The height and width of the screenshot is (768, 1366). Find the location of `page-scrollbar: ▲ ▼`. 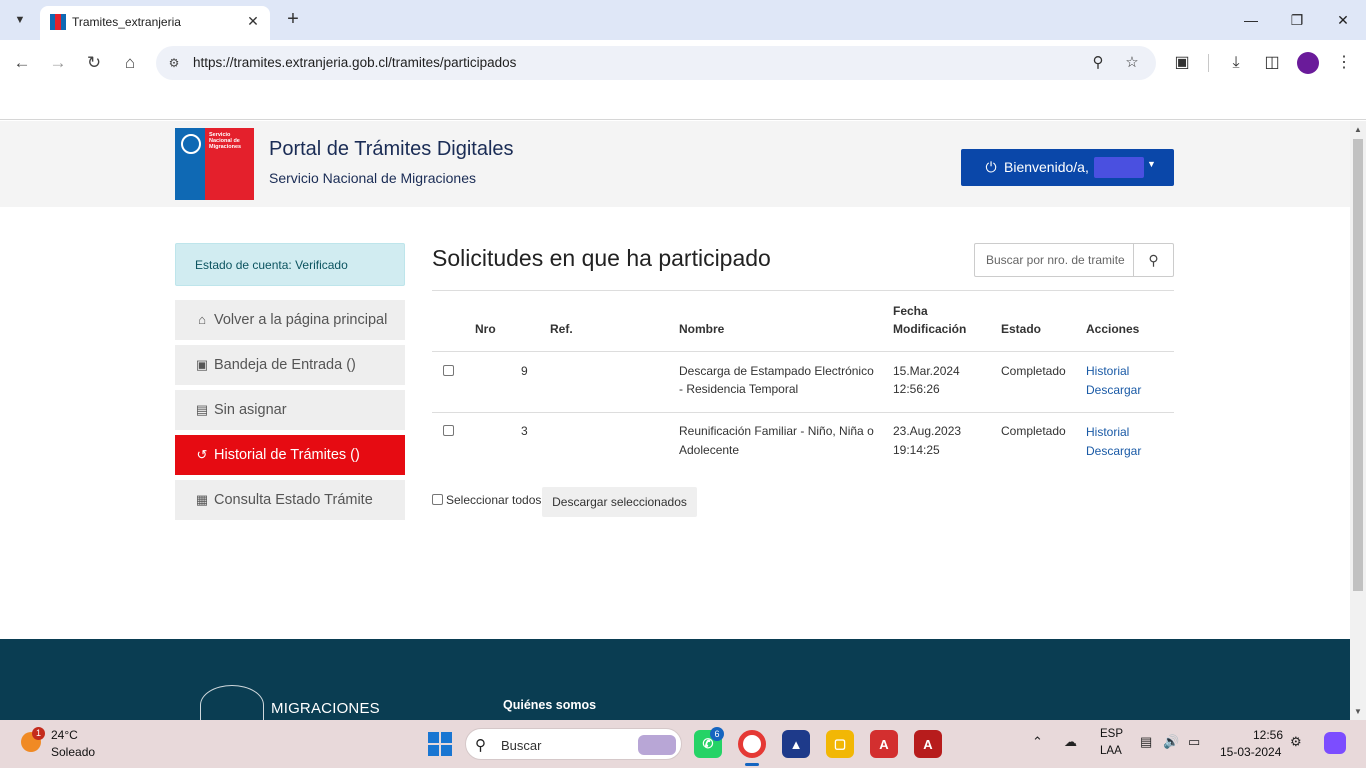

page-scrollbar: ▲ ▼ is located at coordinates (1358, 420).